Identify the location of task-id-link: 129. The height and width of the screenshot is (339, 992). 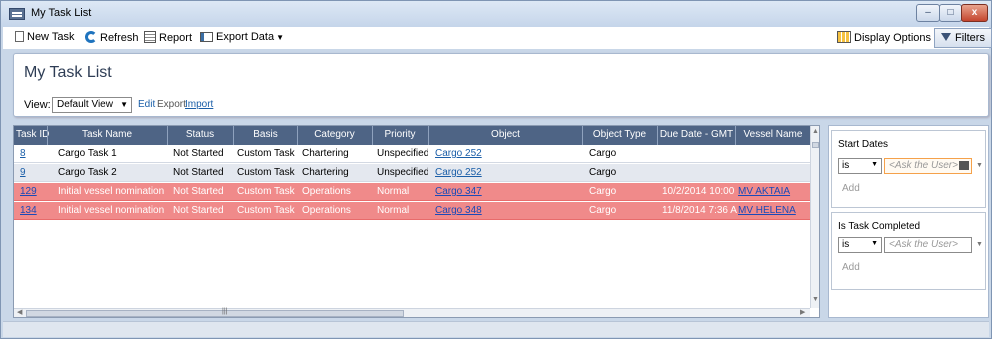
(33, 191).